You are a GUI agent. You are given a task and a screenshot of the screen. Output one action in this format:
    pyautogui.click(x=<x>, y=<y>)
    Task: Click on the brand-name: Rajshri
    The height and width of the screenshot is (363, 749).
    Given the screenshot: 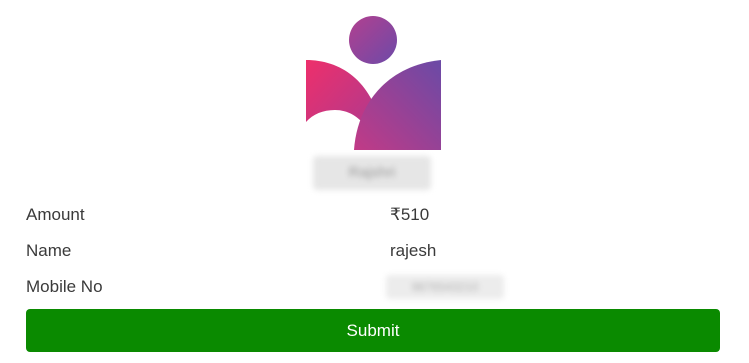 What is the action you would take?
    pyautogui.click(x=372, y=173)
    